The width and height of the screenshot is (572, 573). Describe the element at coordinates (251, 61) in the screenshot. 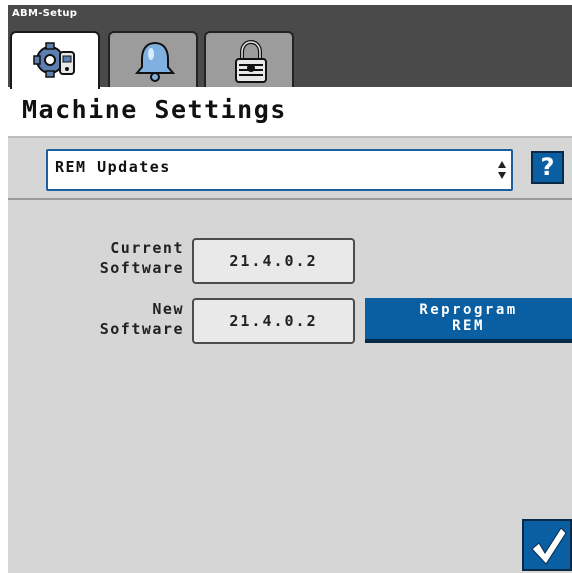

I see `padlock-icon` at that location.